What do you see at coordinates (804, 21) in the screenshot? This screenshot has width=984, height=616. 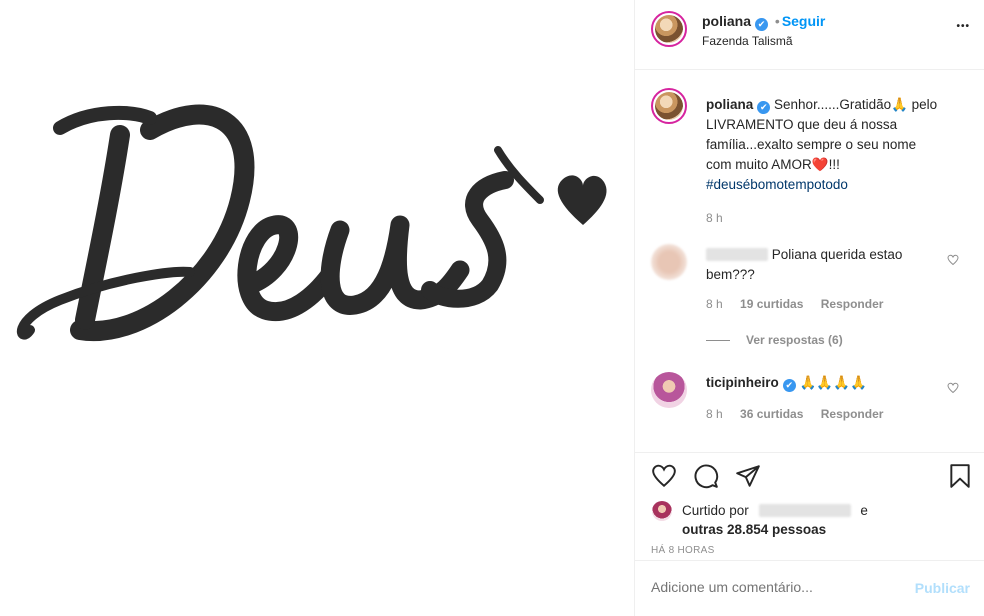 I see `follow-button: Seguir` at bounding box center [804, 21].